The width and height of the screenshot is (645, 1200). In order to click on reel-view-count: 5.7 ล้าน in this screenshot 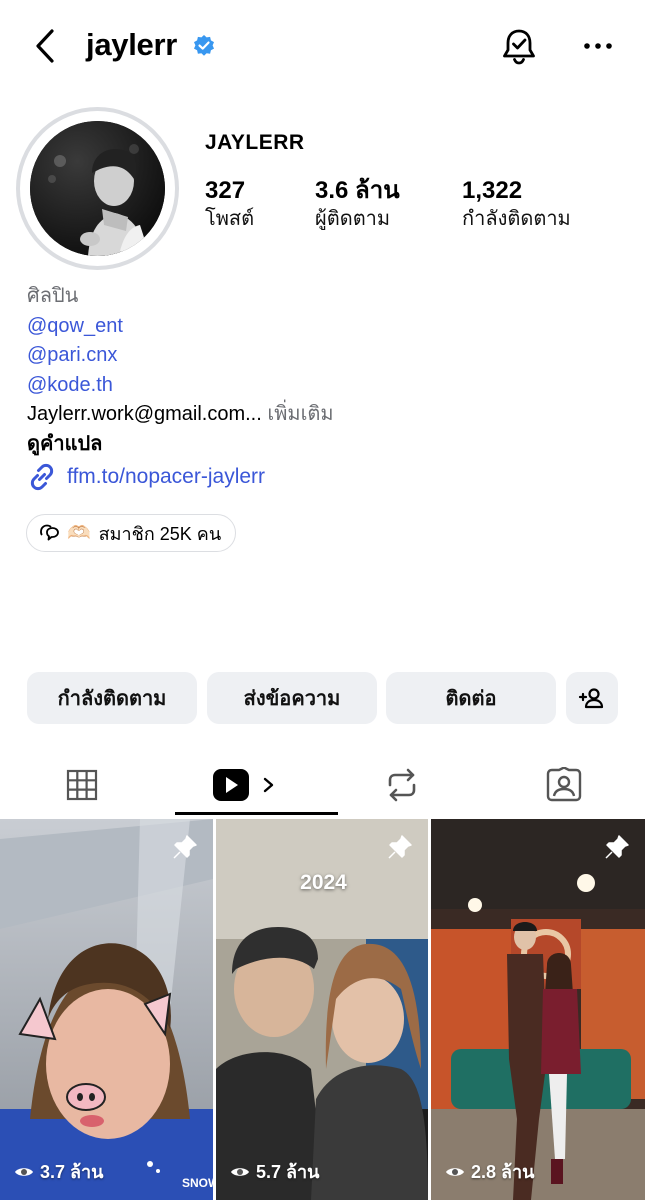, I will do `click(274, 1171)`.